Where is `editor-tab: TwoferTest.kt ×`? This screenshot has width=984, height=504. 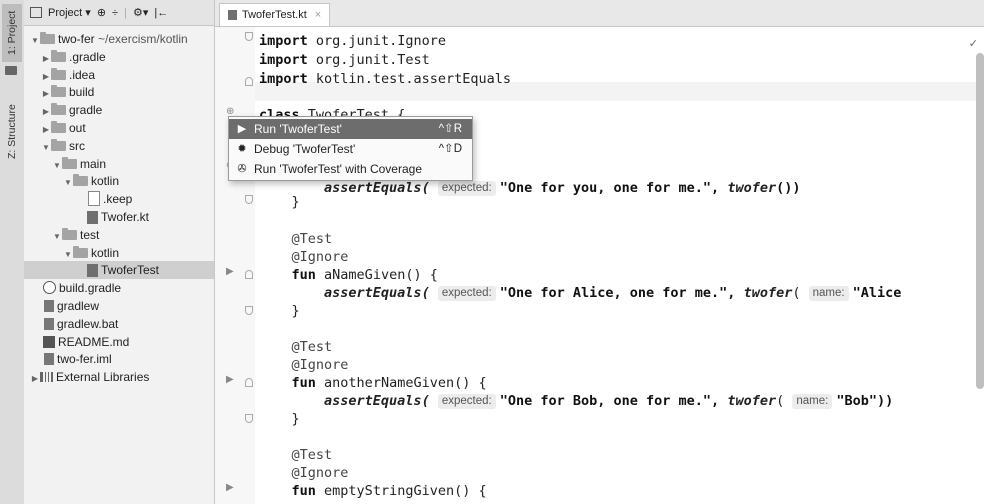
editor-tab: TwoferTest.kt × is located at coordinates (275, 14).